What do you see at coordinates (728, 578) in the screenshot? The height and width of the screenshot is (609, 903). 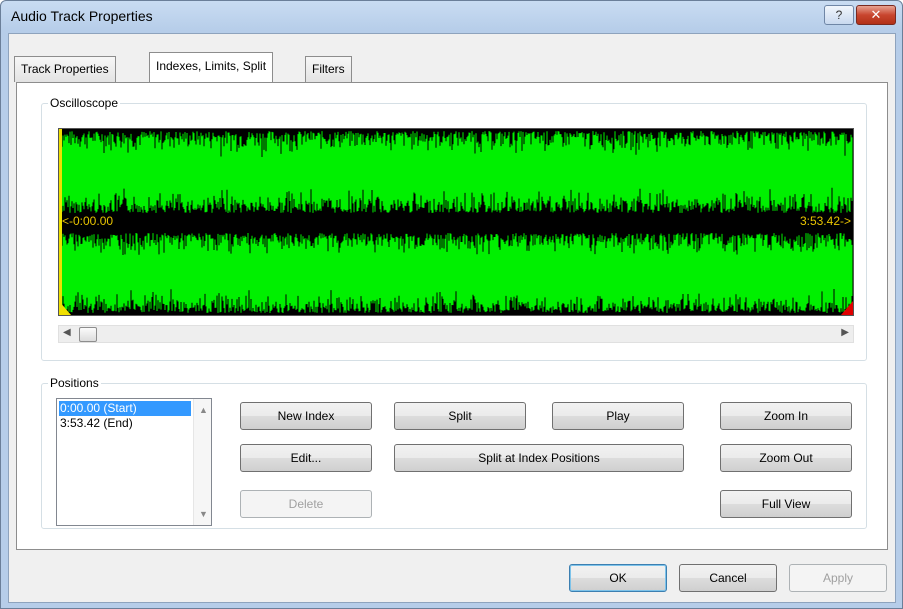 I see `cancel-button: Cancel` at bounding box center [728, 578].